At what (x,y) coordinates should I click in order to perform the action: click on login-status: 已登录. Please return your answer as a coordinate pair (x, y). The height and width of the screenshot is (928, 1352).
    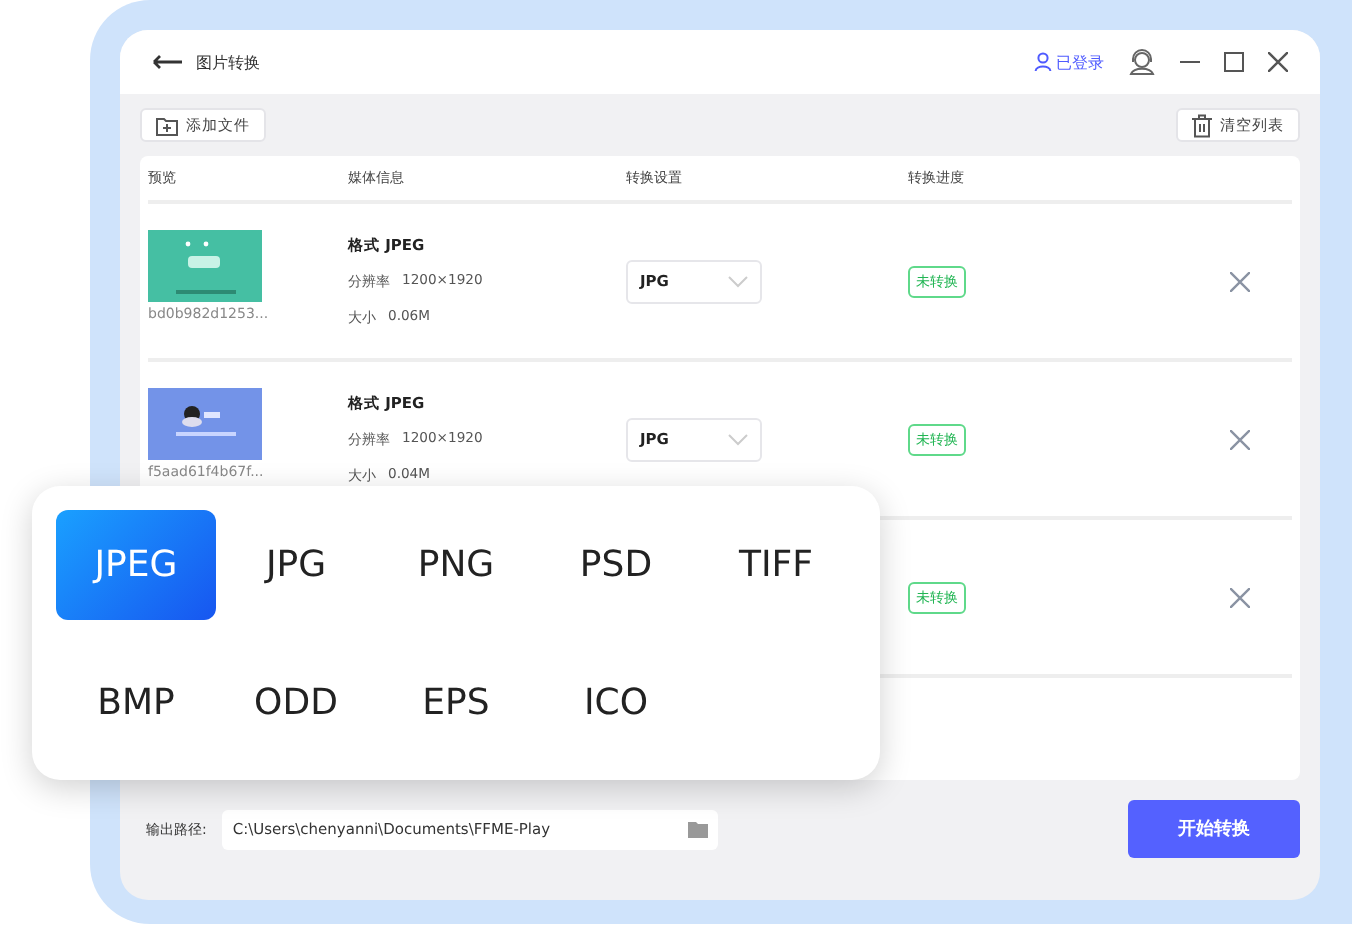
    Looking at the image, I should click on (1069, 62).